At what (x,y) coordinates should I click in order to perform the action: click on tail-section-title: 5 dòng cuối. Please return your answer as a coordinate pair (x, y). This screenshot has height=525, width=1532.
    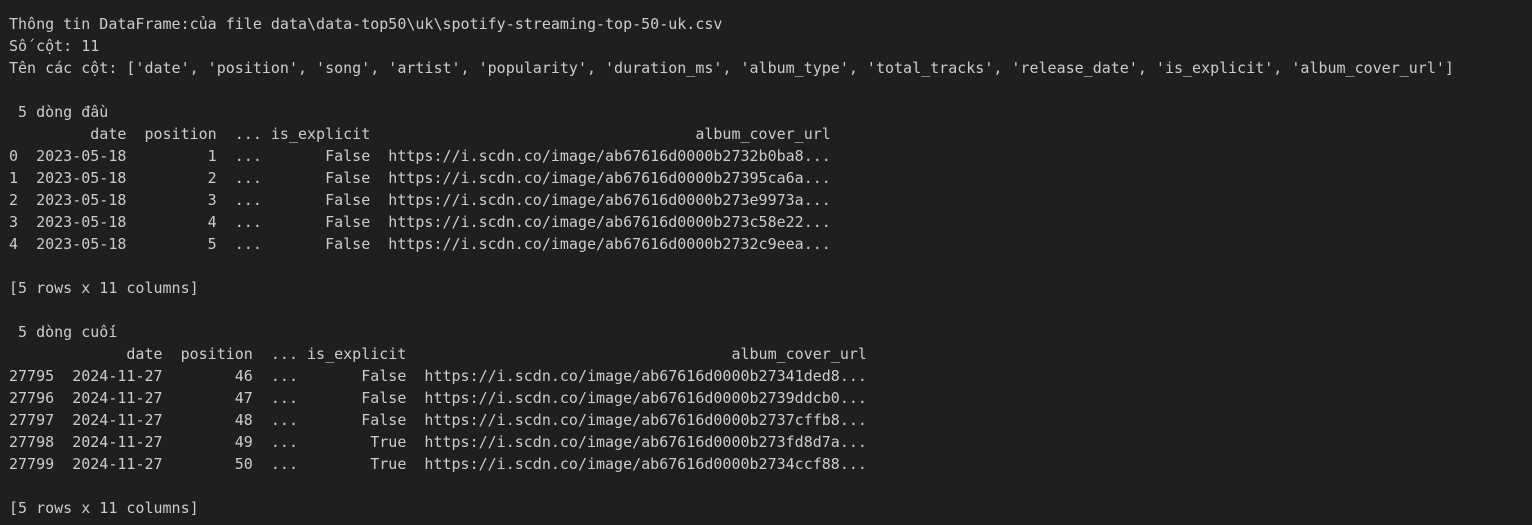
    Looking at the image, I should click on (63, 332).